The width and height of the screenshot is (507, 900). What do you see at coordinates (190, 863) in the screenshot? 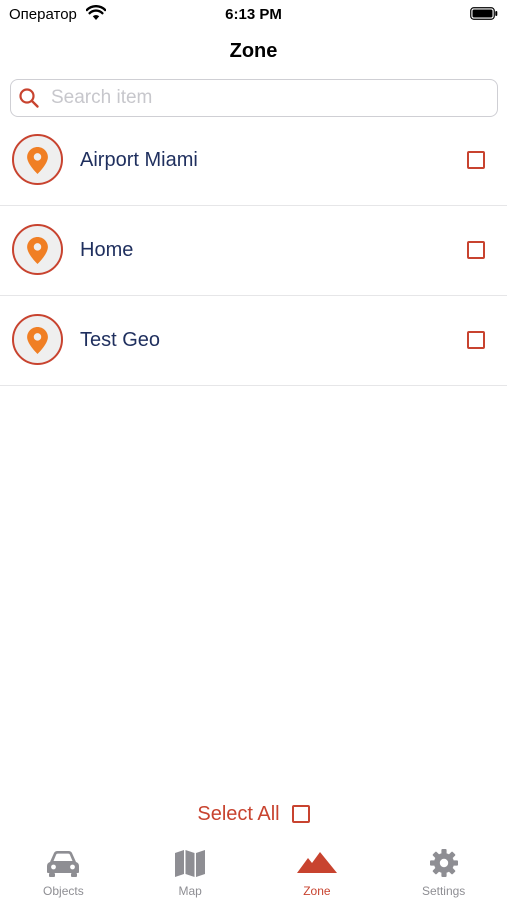
I see `map-icon` at bounding box center [190, 863].